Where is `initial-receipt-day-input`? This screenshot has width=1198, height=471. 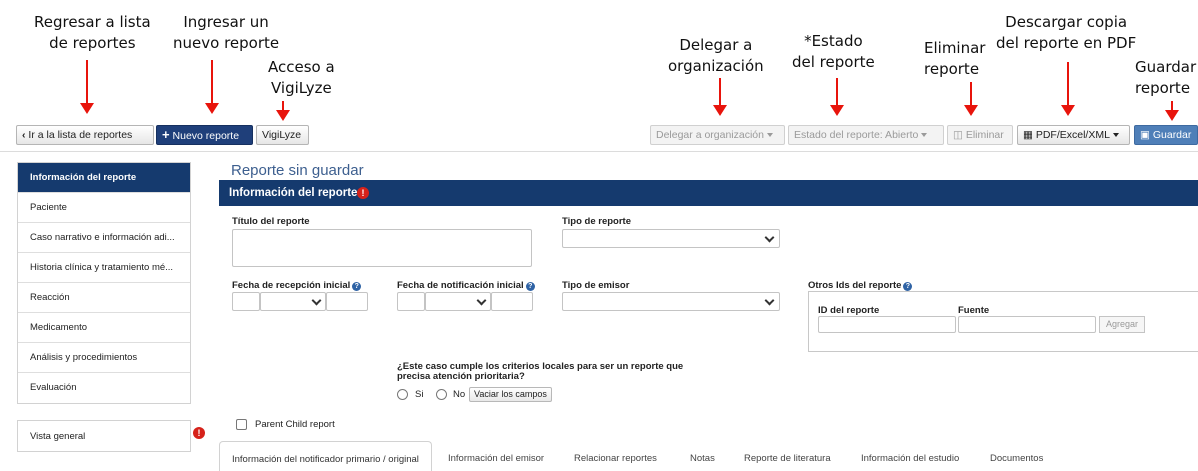 initial-receipt-day-input is located at coordinates (246, 301).